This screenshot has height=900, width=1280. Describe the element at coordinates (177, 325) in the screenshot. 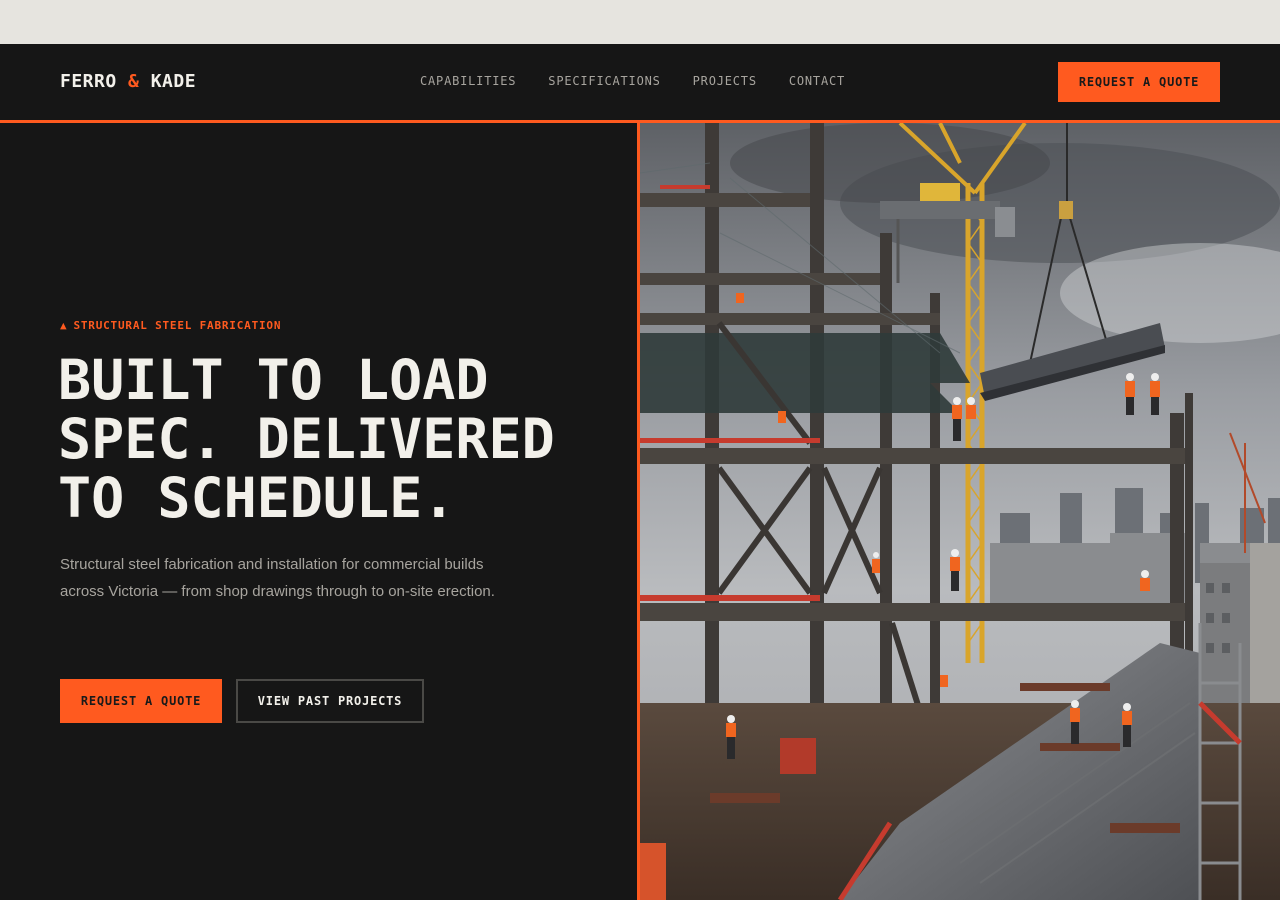

I see `hero-eyebrow-label: STRUCTURAL STEEL FABRICATION` at that location.